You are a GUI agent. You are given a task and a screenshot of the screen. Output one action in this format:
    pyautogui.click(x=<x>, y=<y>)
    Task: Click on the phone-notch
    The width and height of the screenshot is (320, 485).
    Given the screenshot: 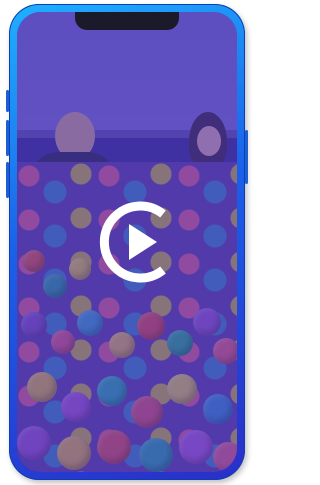 What is the action you would take?
    pyautogui.click(x=127, y=21)
    